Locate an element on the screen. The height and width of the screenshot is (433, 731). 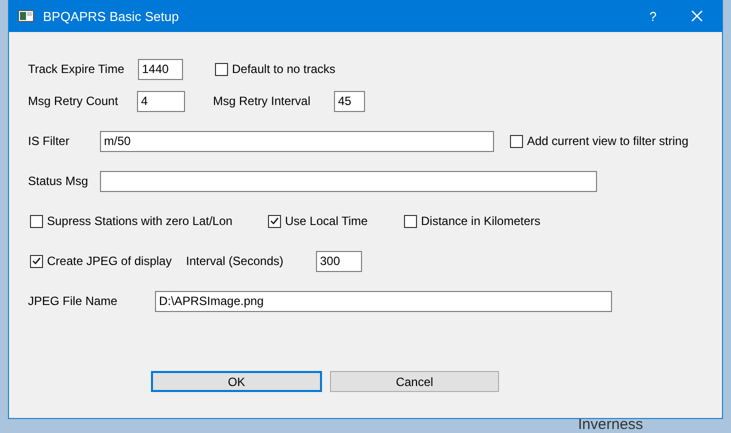
input-field: 300 is located at coordinates (339, 261).